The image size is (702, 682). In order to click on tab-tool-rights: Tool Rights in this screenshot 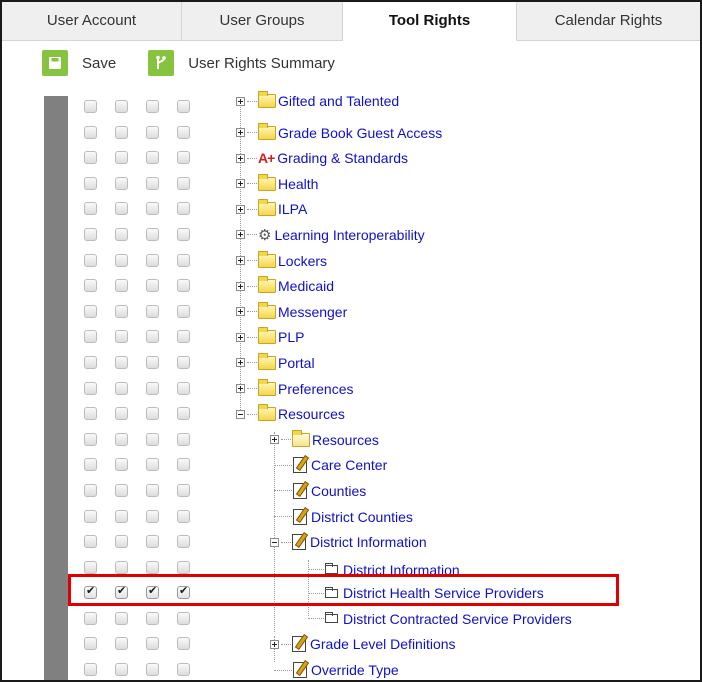, I will do `click(430, 21)`.